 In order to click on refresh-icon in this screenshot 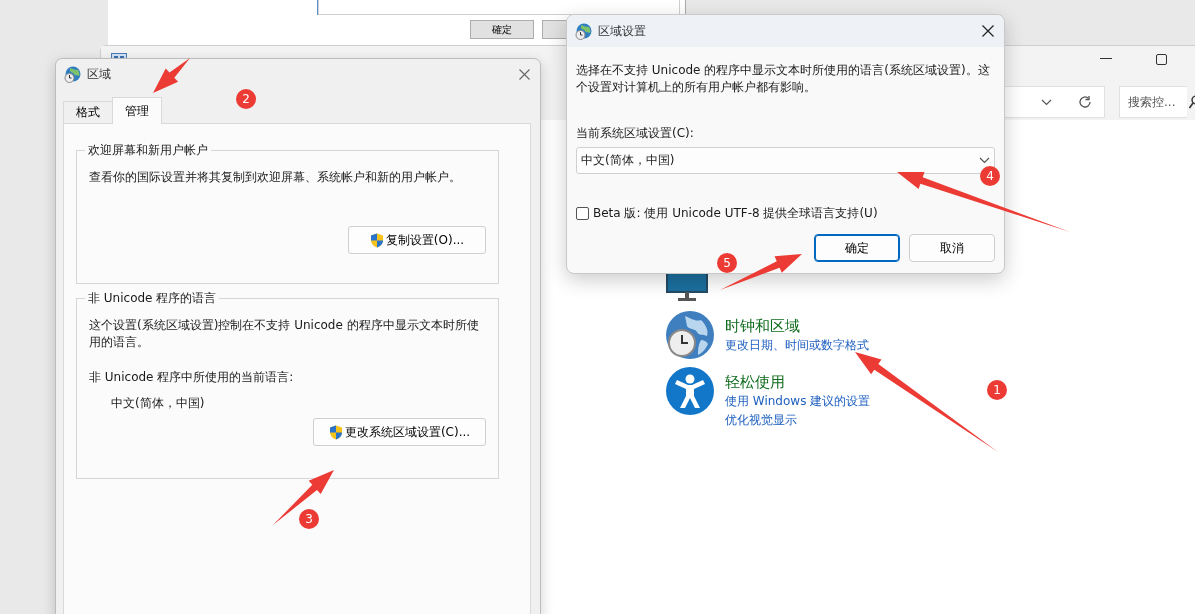, I will do `click(1085, 102)`.